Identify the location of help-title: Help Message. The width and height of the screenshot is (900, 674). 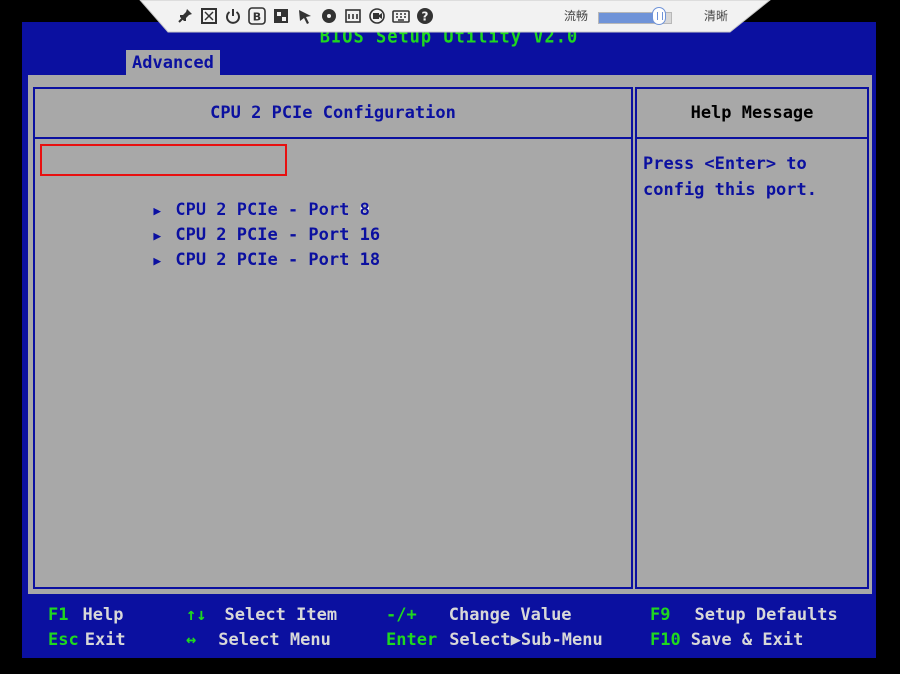
(752, 113).